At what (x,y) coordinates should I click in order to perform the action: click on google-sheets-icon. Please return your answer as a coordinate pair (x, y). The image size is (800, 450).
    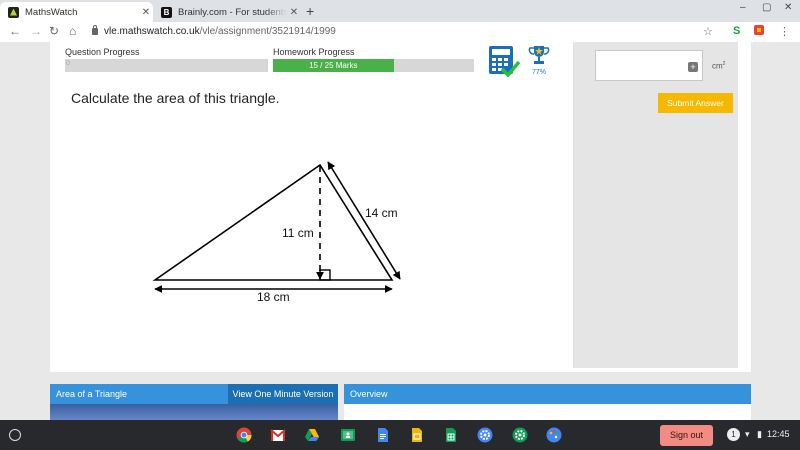
    Looking at the image, I should click on (451, 435).